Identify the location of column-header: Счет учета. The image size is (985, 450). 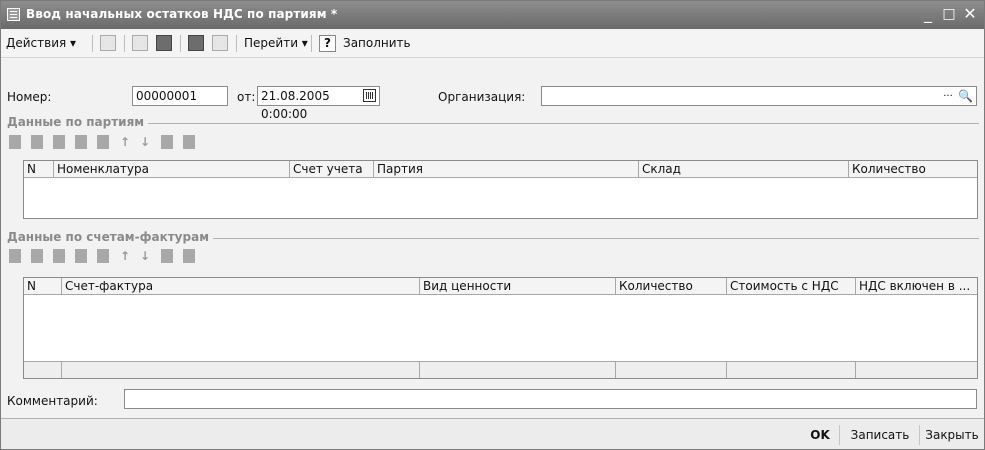
(332, 169).